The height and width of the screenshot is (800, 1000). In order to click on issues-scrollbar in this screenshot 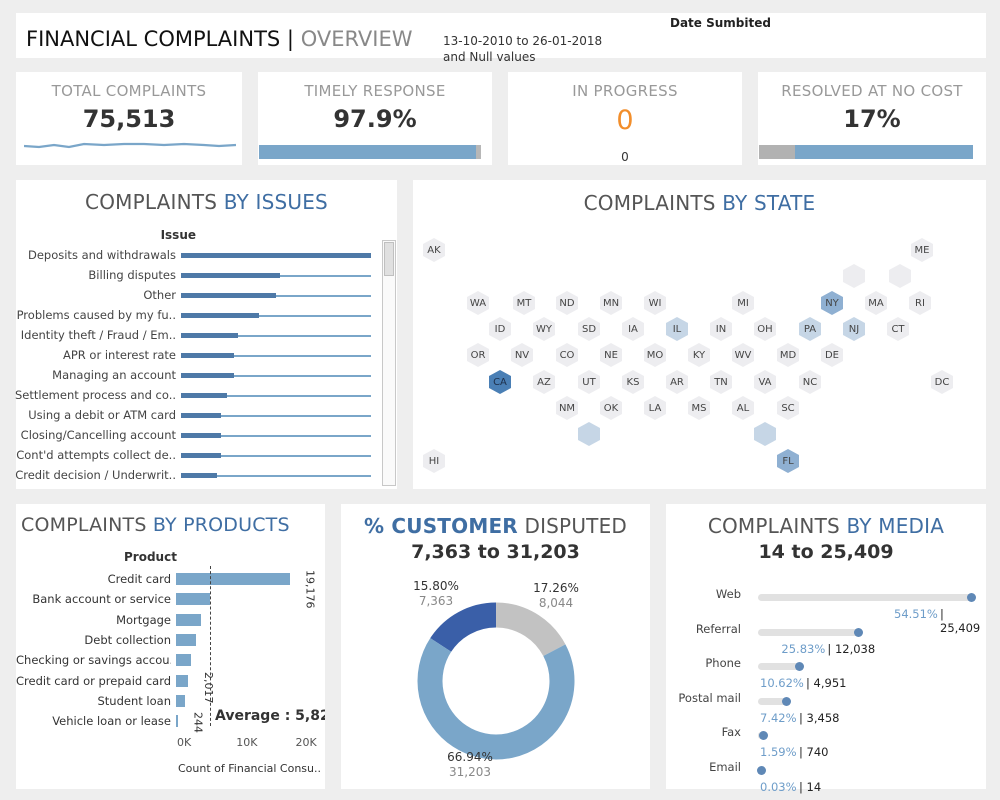, I will do `click(389, 363)`.